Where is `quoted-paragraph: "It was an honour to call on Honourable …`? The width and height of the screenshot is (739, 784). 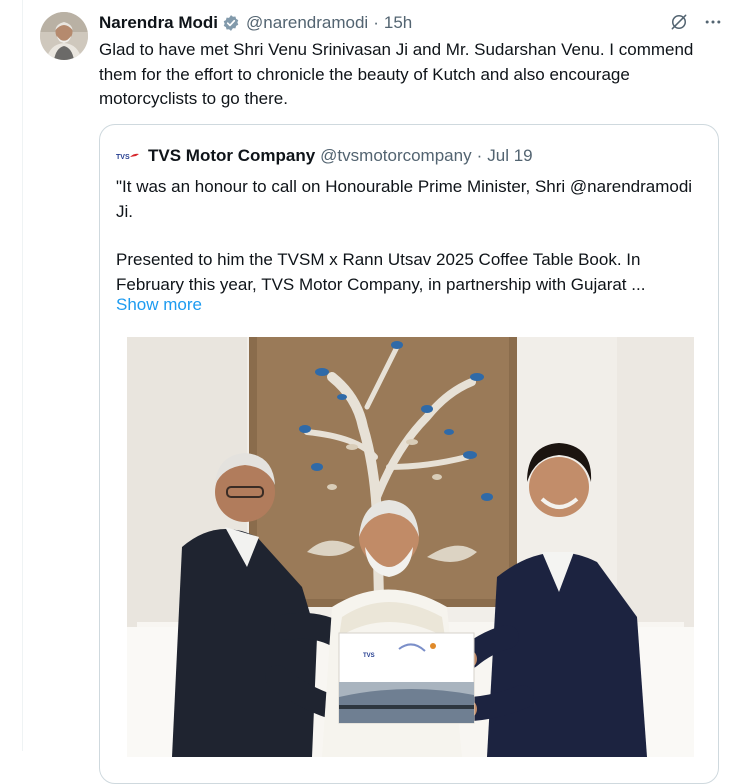 quoted-paragraph: "It was an honour to call on Honourable … is located at coordinates (404, 199).